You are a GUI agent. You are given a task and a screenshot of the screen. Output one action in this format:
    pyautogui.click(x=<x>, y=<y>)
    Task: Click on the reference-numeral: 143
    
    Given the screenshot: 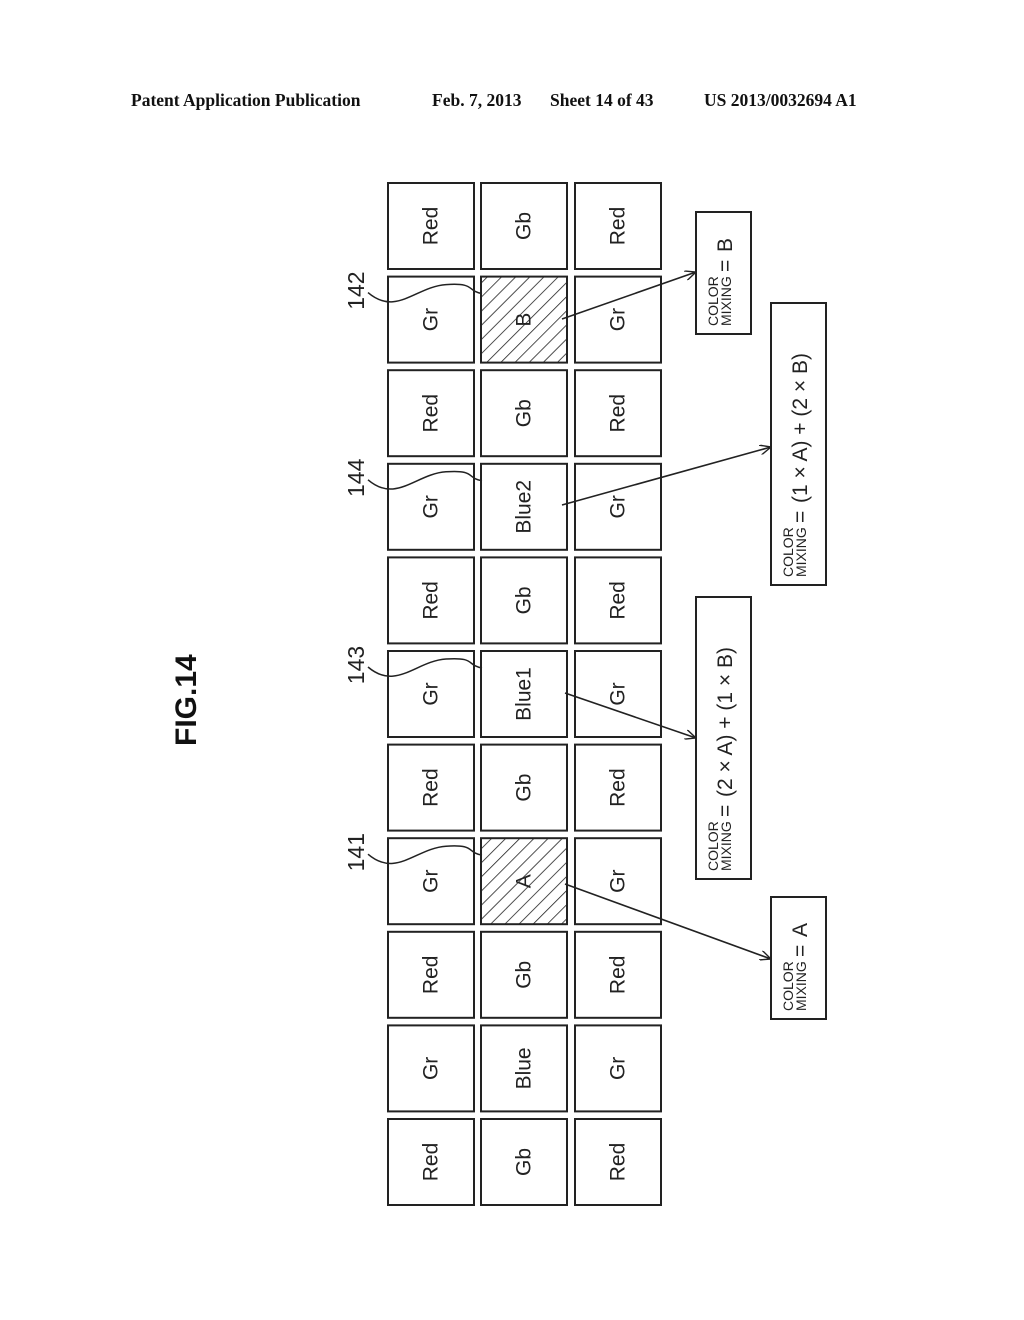 What is the action you would take?
    pyautogui.click(x=356, y=665)
    